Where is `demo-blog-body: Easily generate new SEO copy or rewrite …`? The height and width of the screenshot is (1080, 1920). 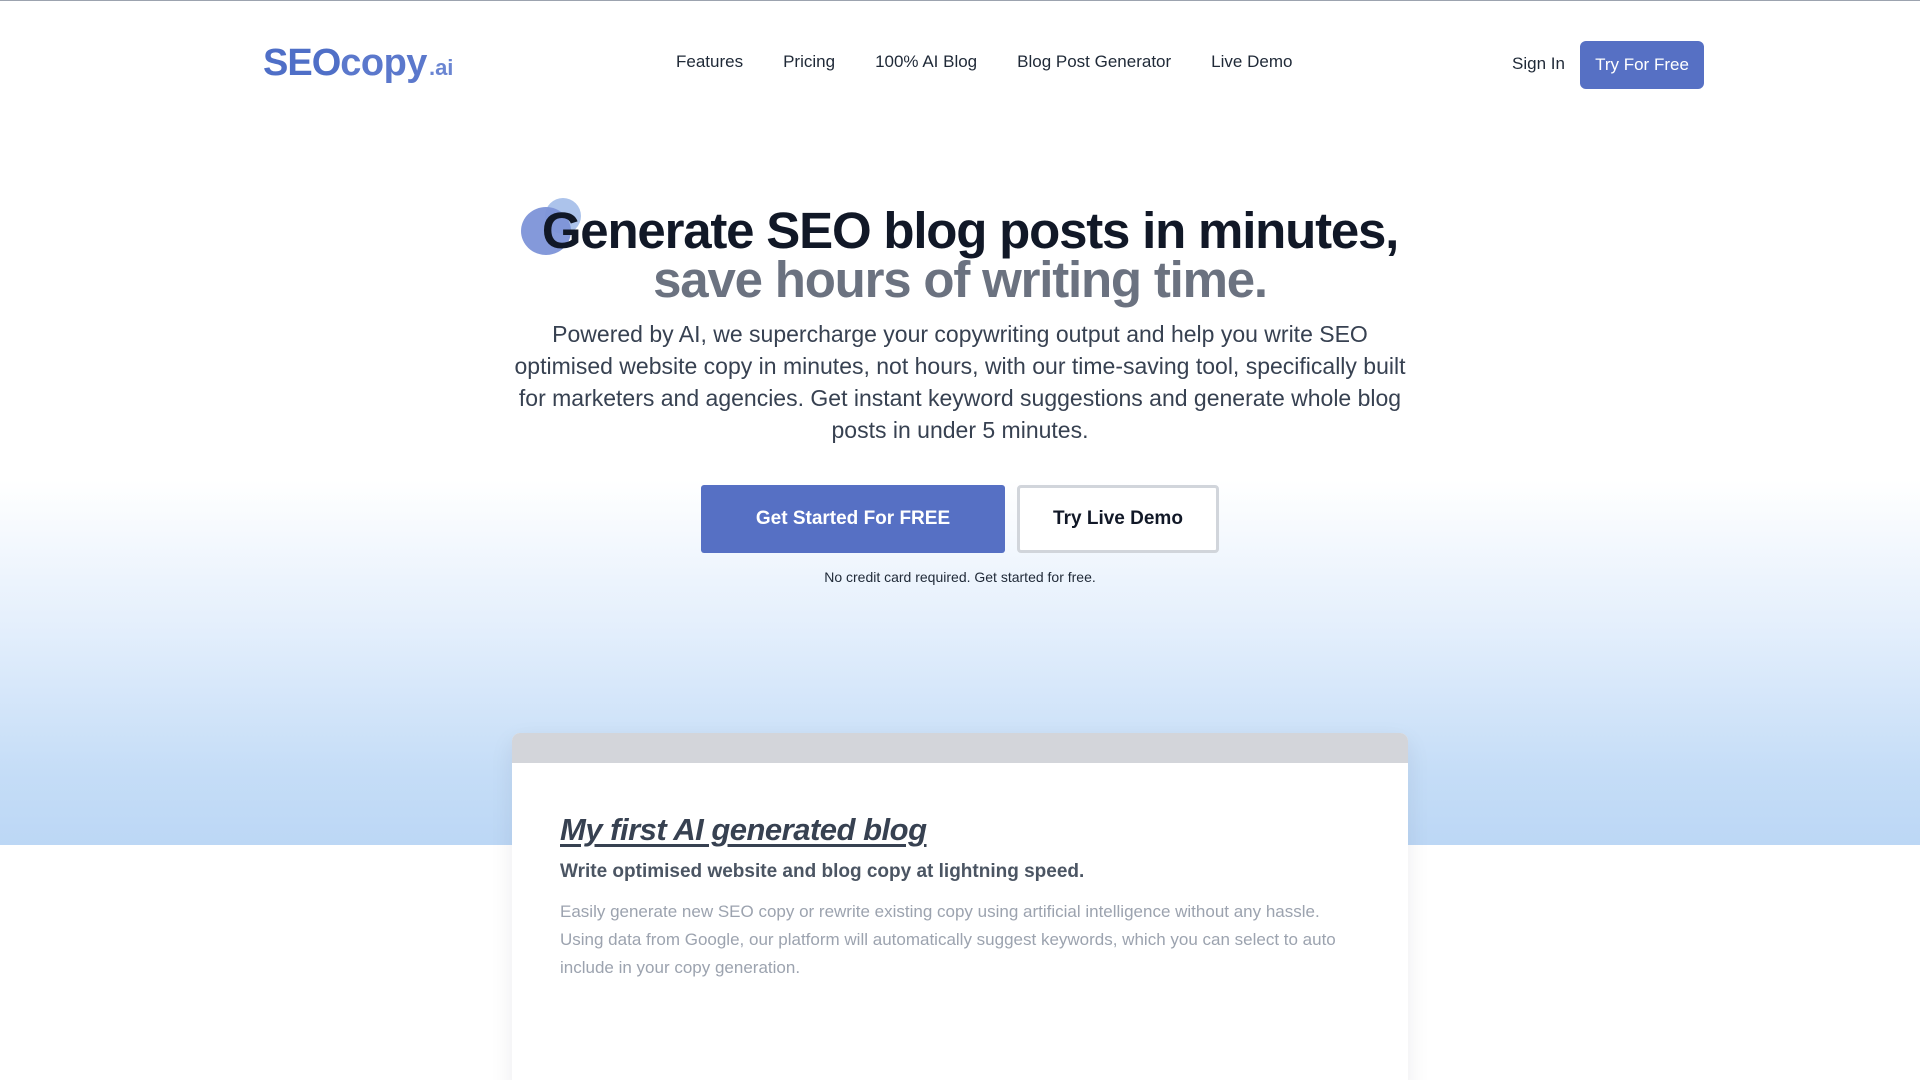 demo-blog-body: Easily generate new SEO copy or rewrite … is located at coordinates (948, 939).